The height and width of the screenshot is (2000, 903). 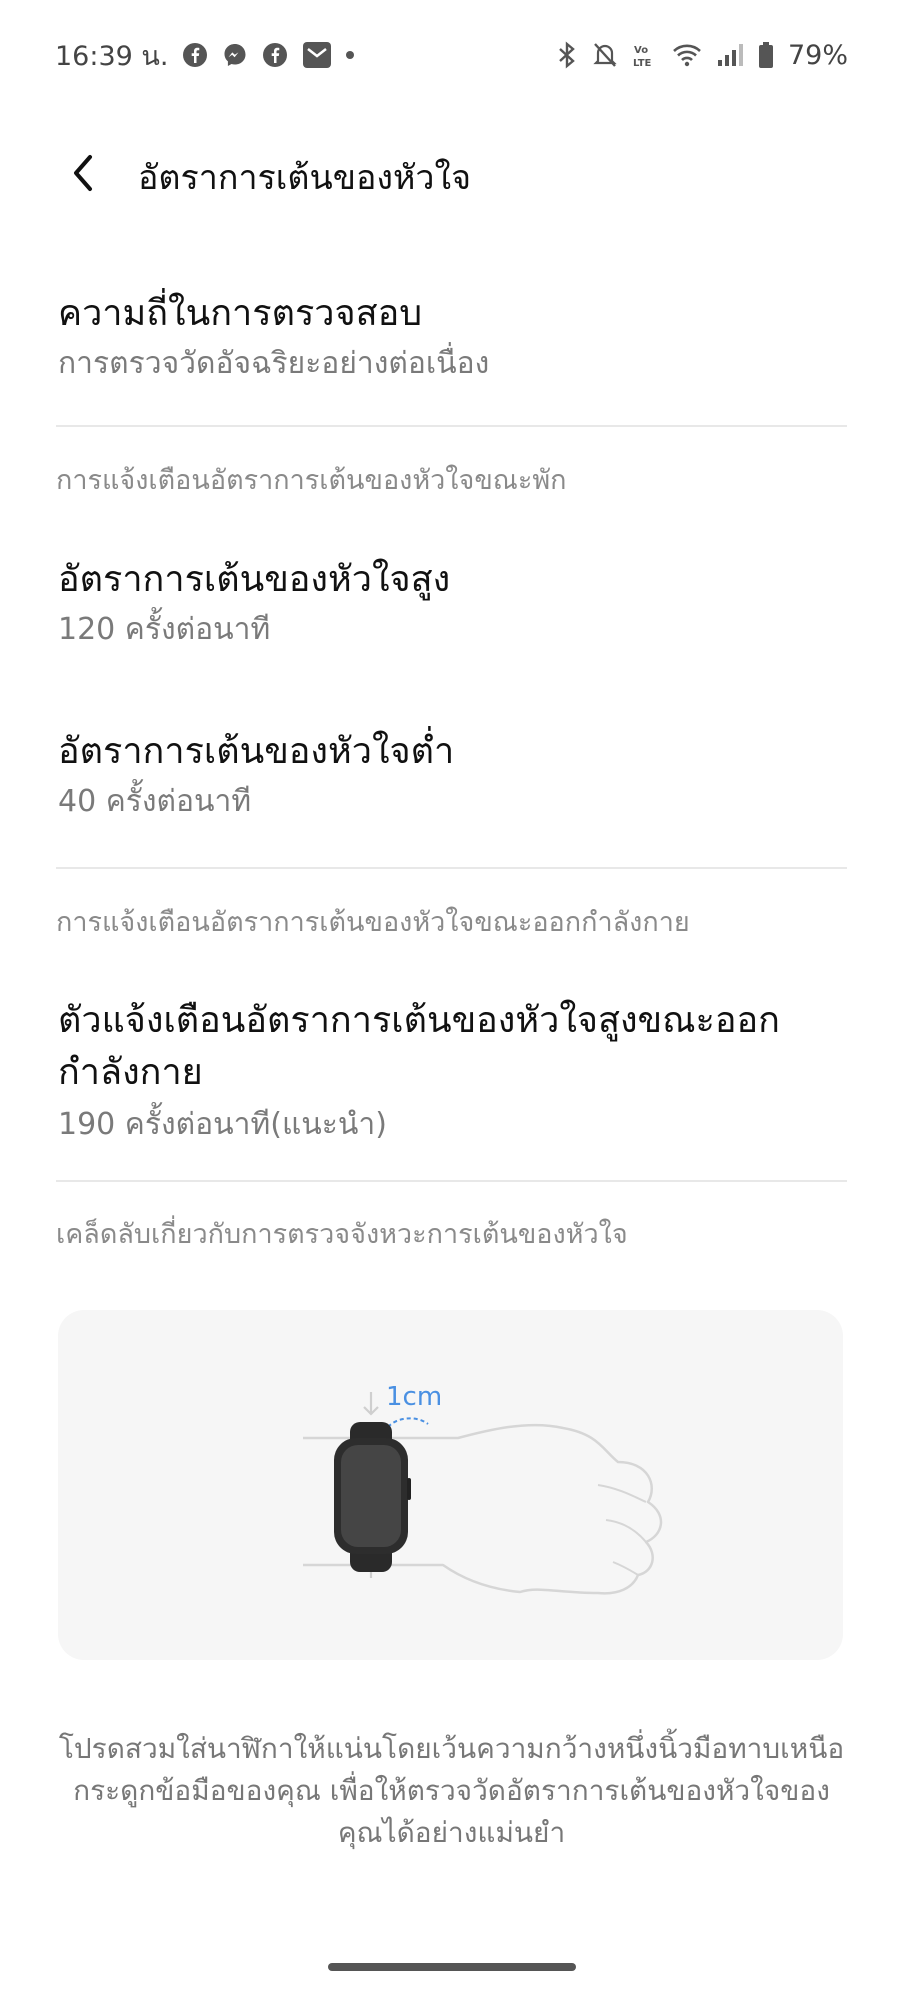 I want to click on dot-icon, so click(x=350, y=55).